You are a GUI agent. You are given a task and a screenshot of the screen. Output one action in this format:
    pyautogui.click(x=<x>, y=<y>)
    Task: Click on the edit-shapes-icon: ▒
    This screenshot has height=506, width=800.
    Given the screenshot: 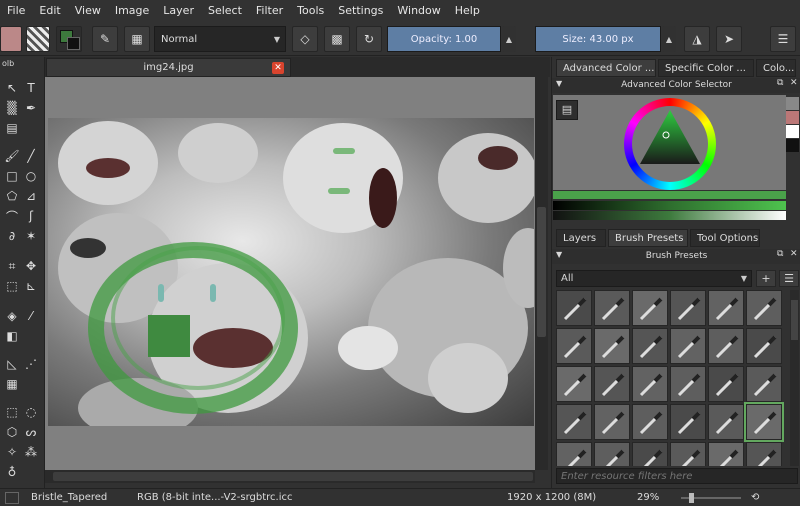 What is the action you would take?
    pyautogui.click(x=12, y=108)
    